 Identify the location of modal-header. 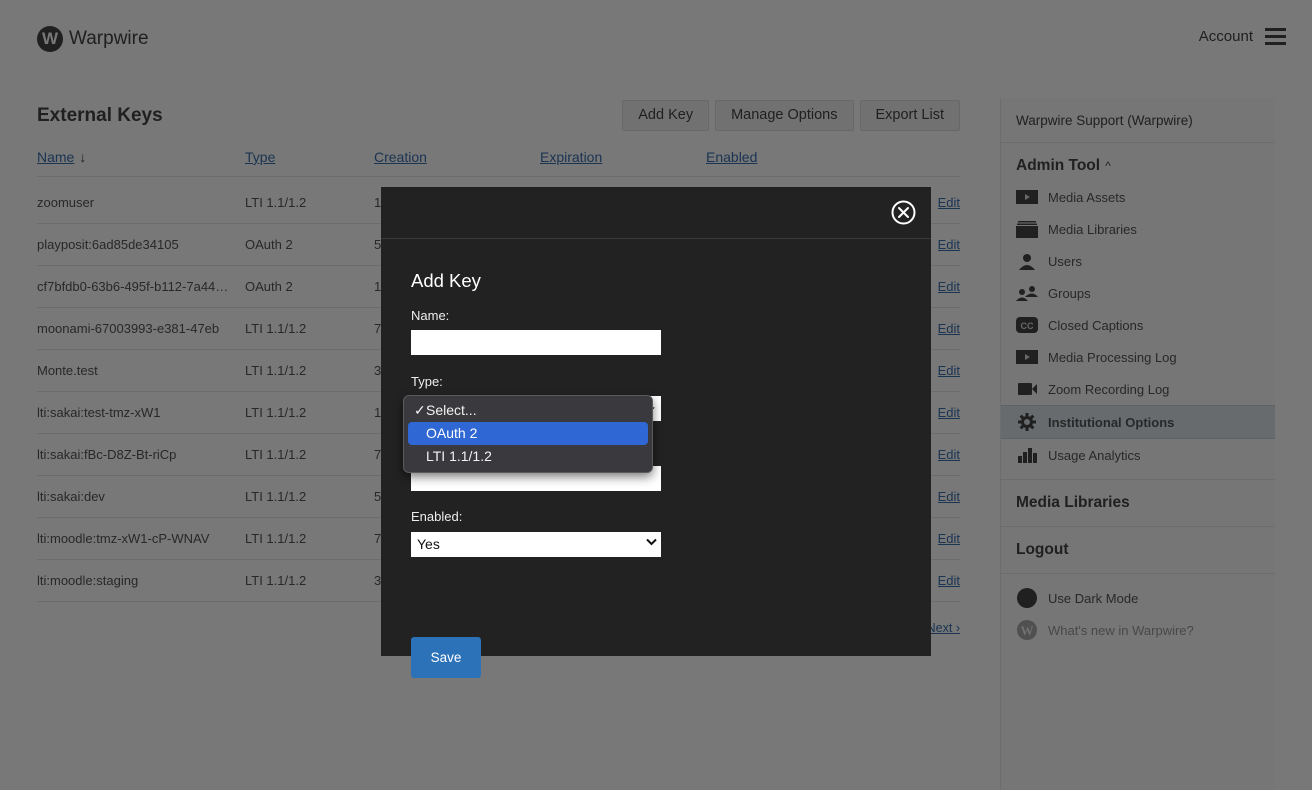
(656, 213).